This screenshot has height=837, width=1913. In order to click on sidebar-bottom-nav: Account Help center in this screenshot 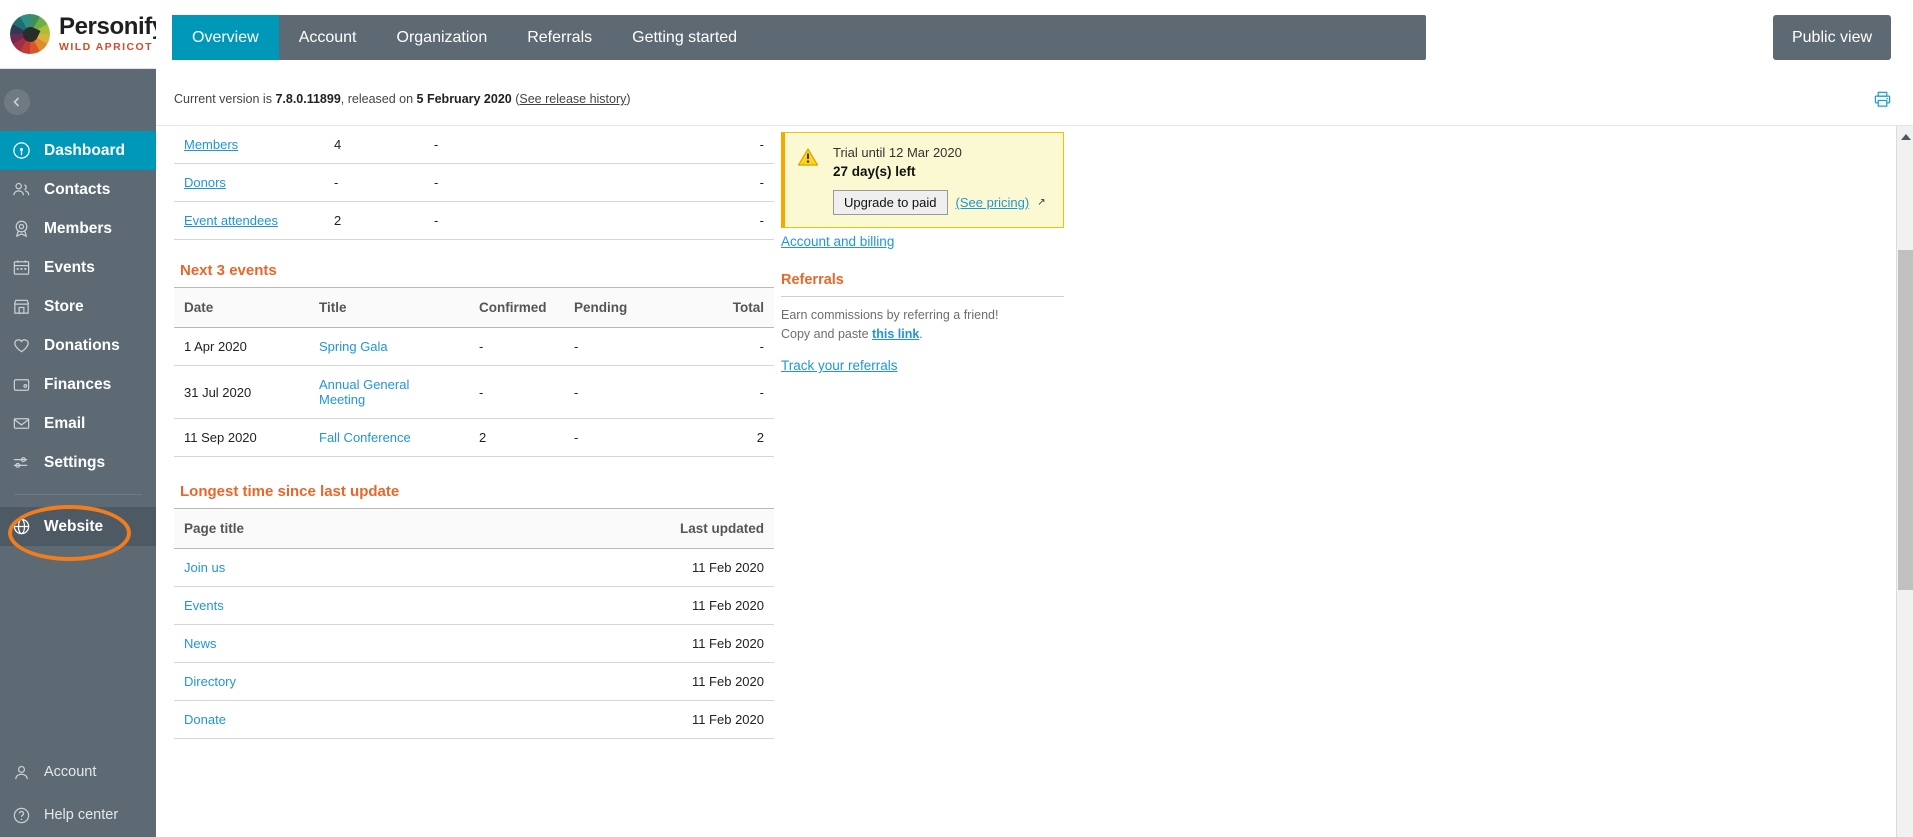, I will do `click(78, 794)`.